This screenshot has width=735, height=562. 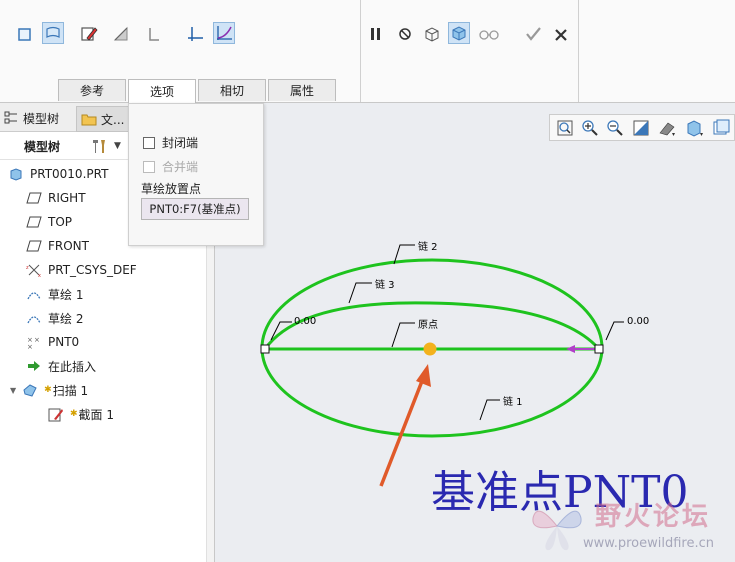 I want to click on verify-glasses-icon, so click(x=489, y=34).